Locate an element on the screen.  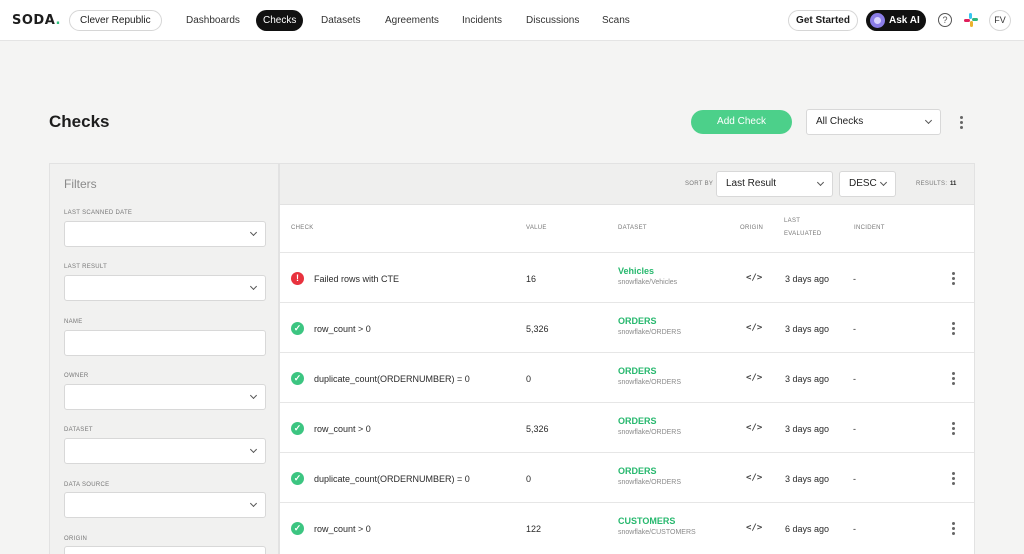
slack-icon is located at coordinates (971, 20).